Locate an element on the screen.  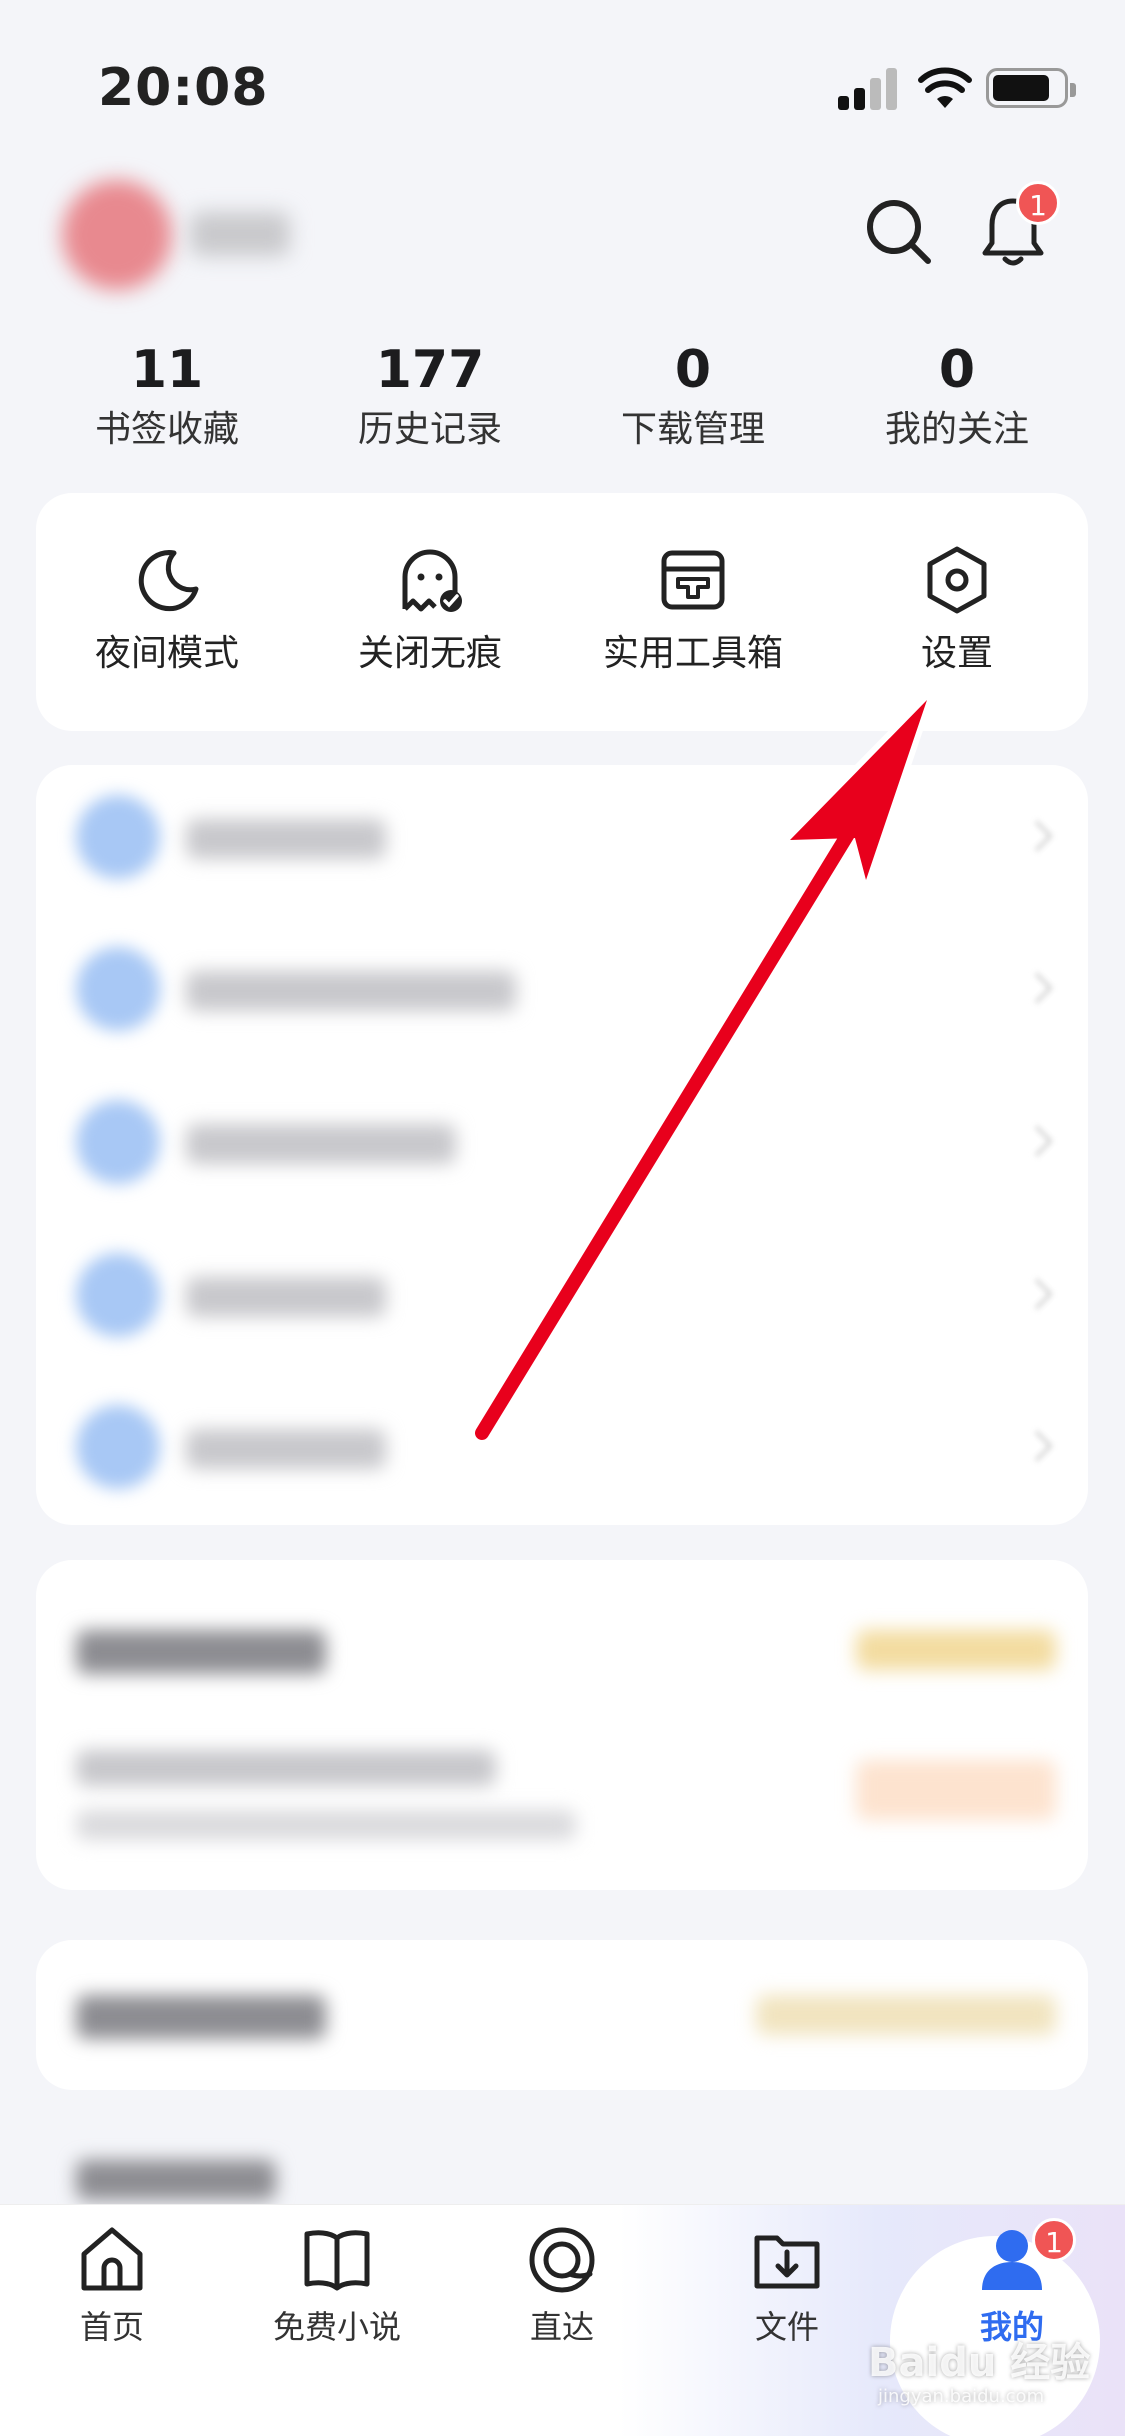
book-icon is located at coordinates (337, 2260).